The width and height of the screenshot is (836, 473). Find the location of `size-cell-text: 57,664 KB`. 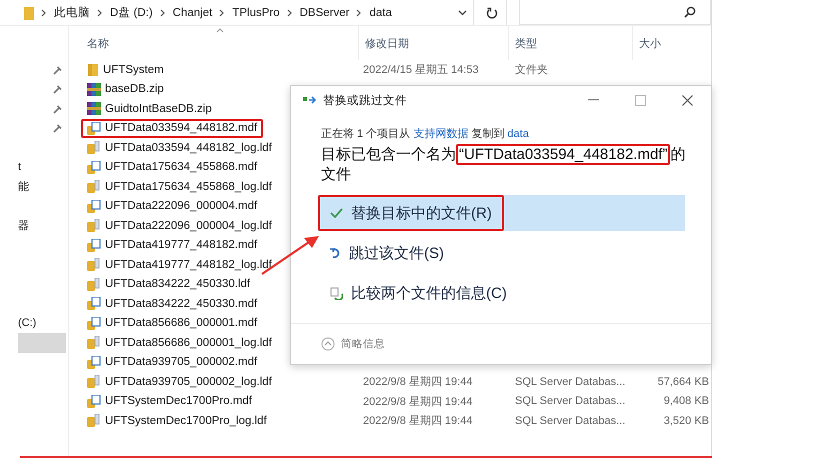

size-cell-text: 57,664 KB is located at coordinates (682, 382).